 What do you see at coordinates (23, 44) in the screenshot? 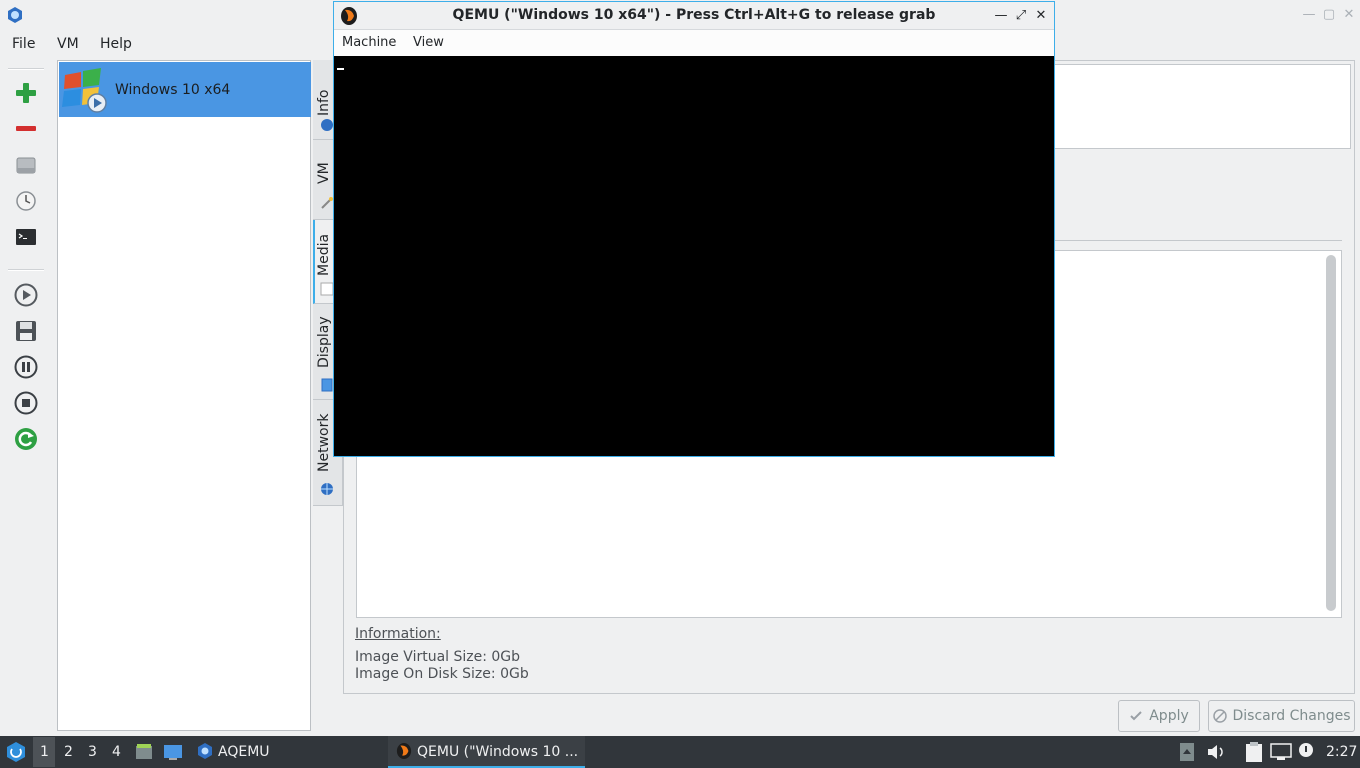
I see `menu-file: File` at bounding box center [23, 44].